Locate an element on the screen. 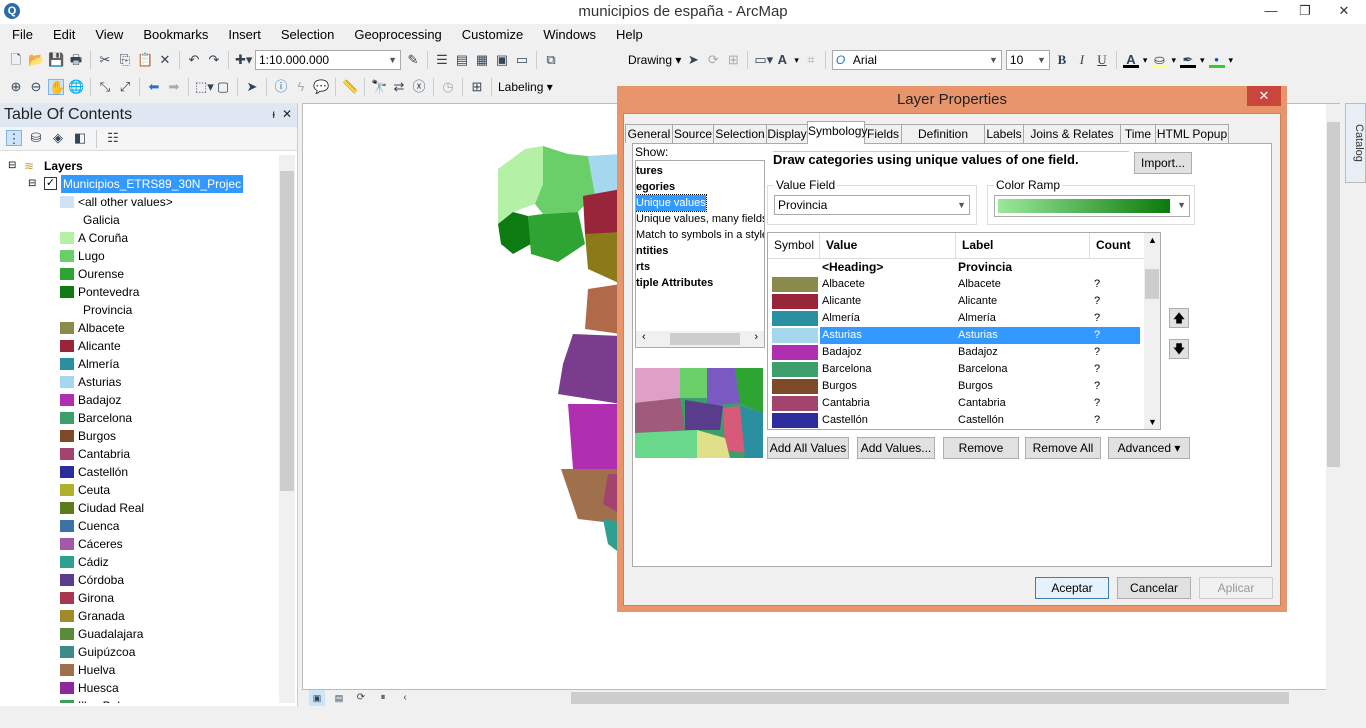 The height and width of the screenshot is (728, 1366). font-color-icon: A is located at coordinates (1130, 60).